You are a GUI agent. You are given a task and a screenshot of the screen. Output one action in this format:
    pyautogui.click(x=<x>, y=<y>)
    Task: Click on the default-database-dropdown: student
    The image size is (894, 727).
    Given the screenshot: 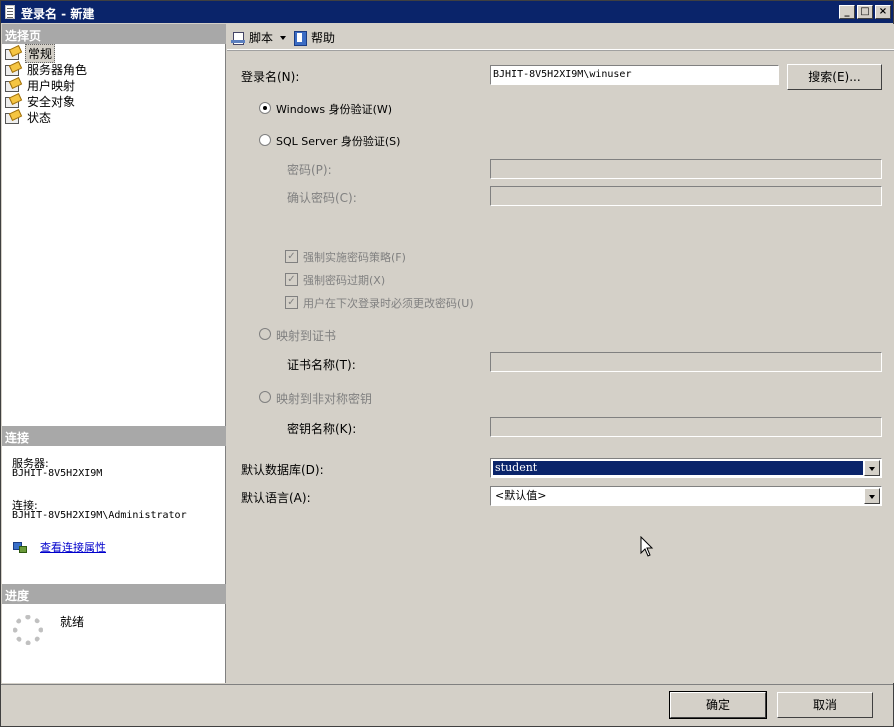 What is the action you would take?
    pyautogui.click(x=686, y=468)
    